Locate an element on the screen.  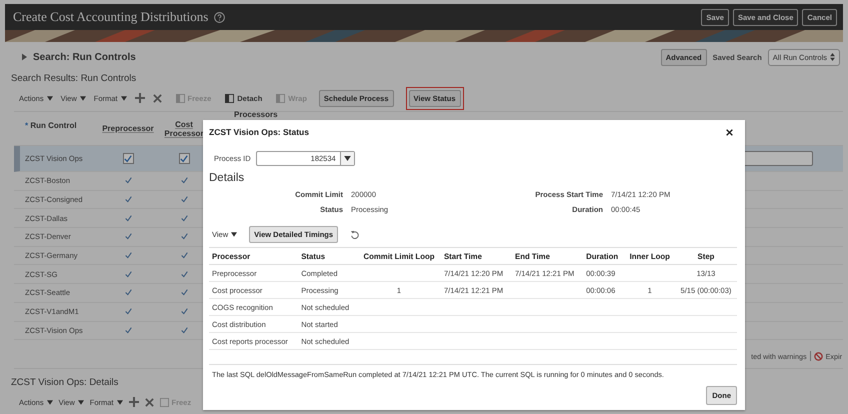
refresh-icon is located at coordinates (355, 235).